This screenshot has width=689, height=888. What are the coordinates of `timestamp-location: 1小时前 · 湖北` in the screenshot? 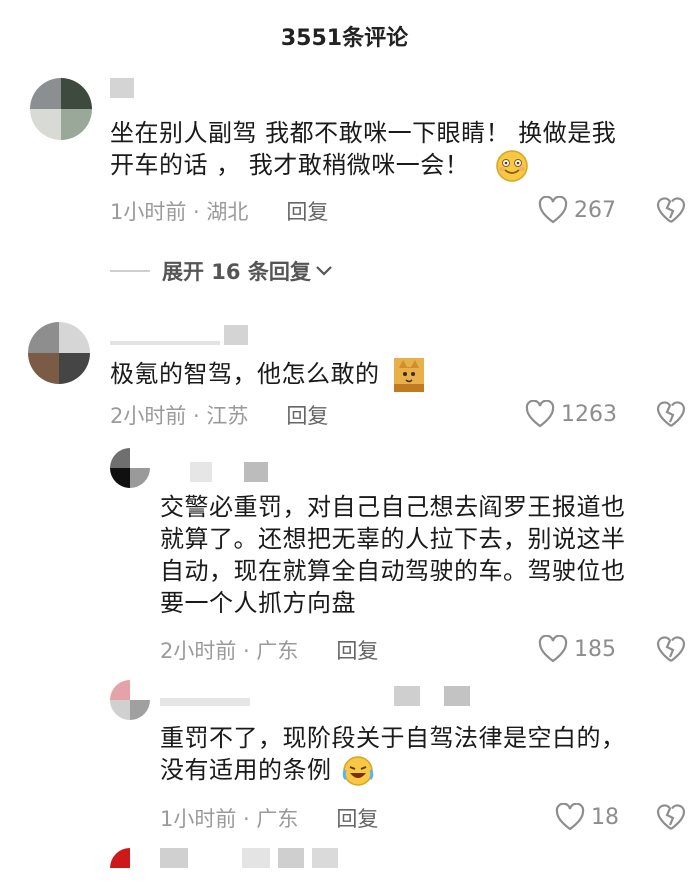 It's located at (179, 212).